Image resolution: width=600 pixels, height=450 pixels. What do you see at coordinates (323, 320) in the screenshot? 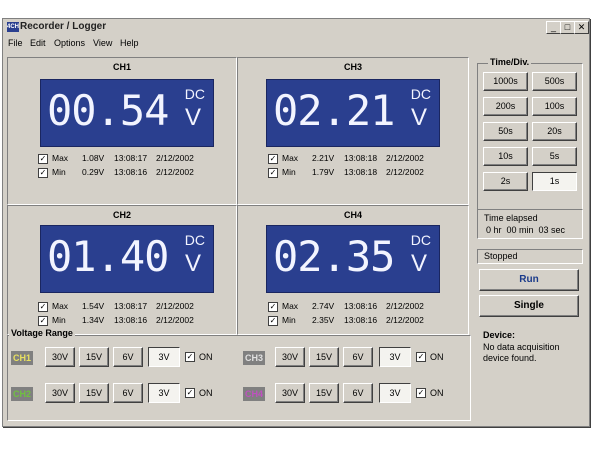
I see `ch4-min-value: 2.35V` at bounding box center [323, 320].